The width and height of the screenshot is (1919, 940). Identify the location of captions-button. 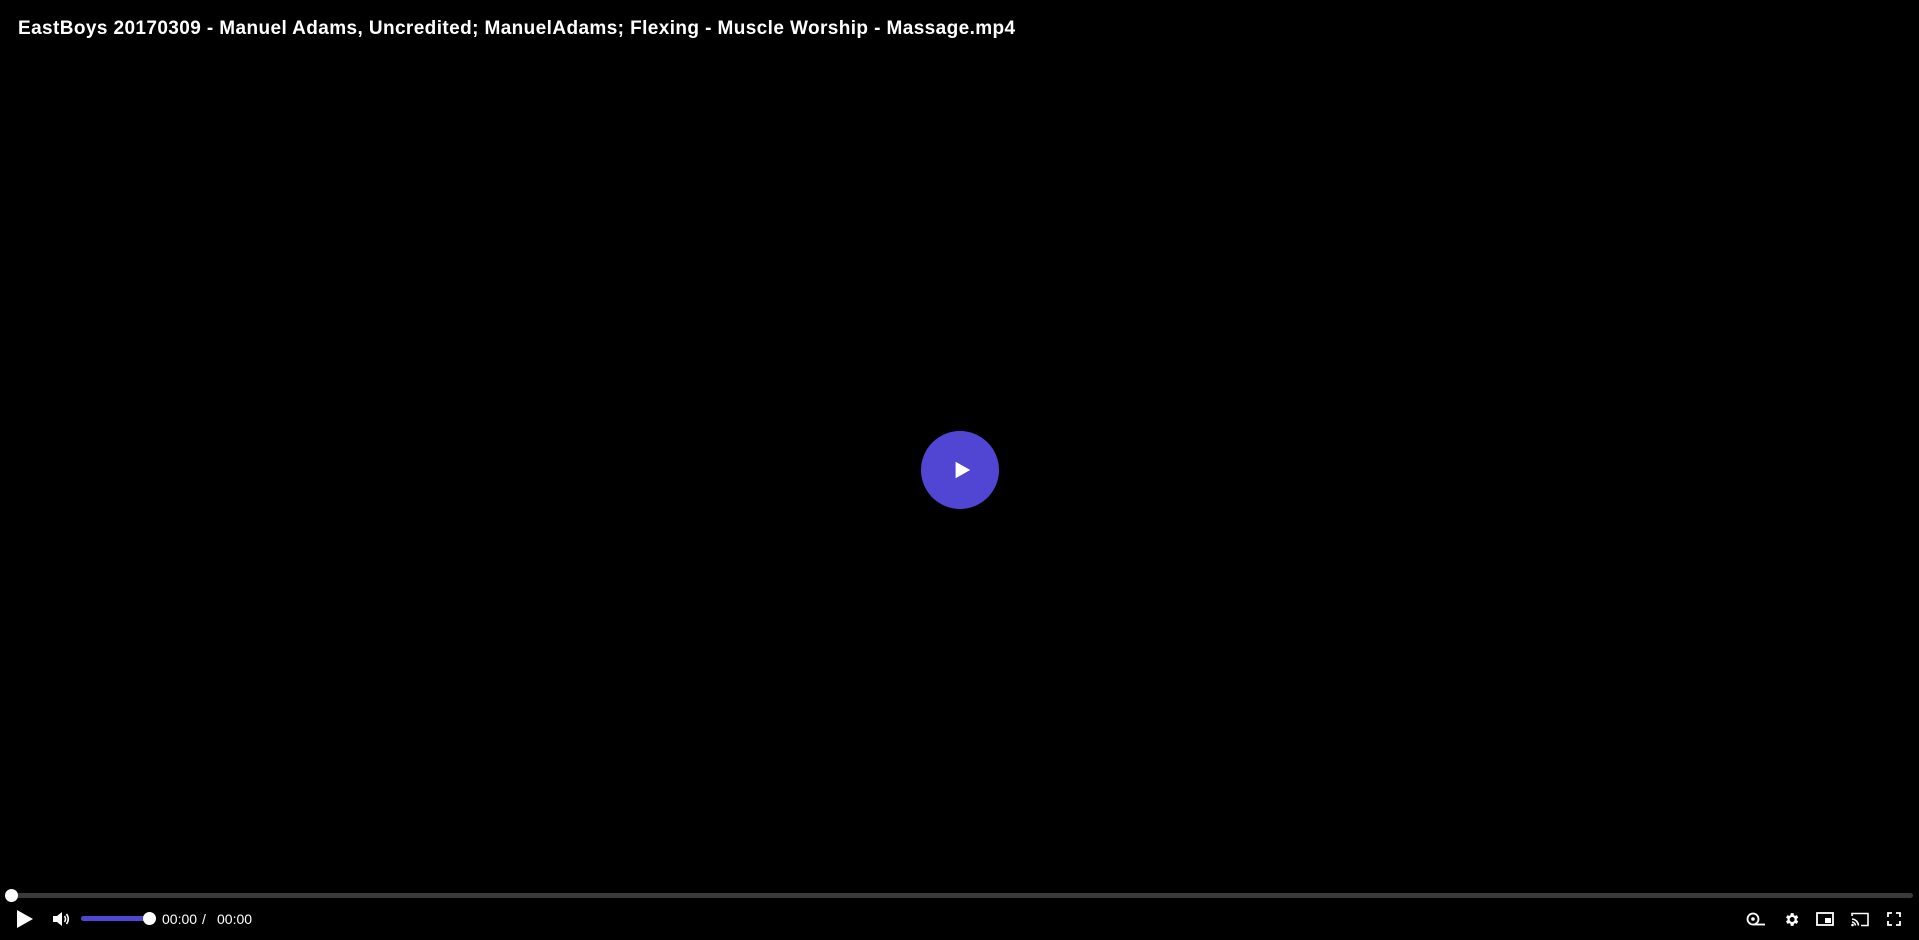
(1756, 919).